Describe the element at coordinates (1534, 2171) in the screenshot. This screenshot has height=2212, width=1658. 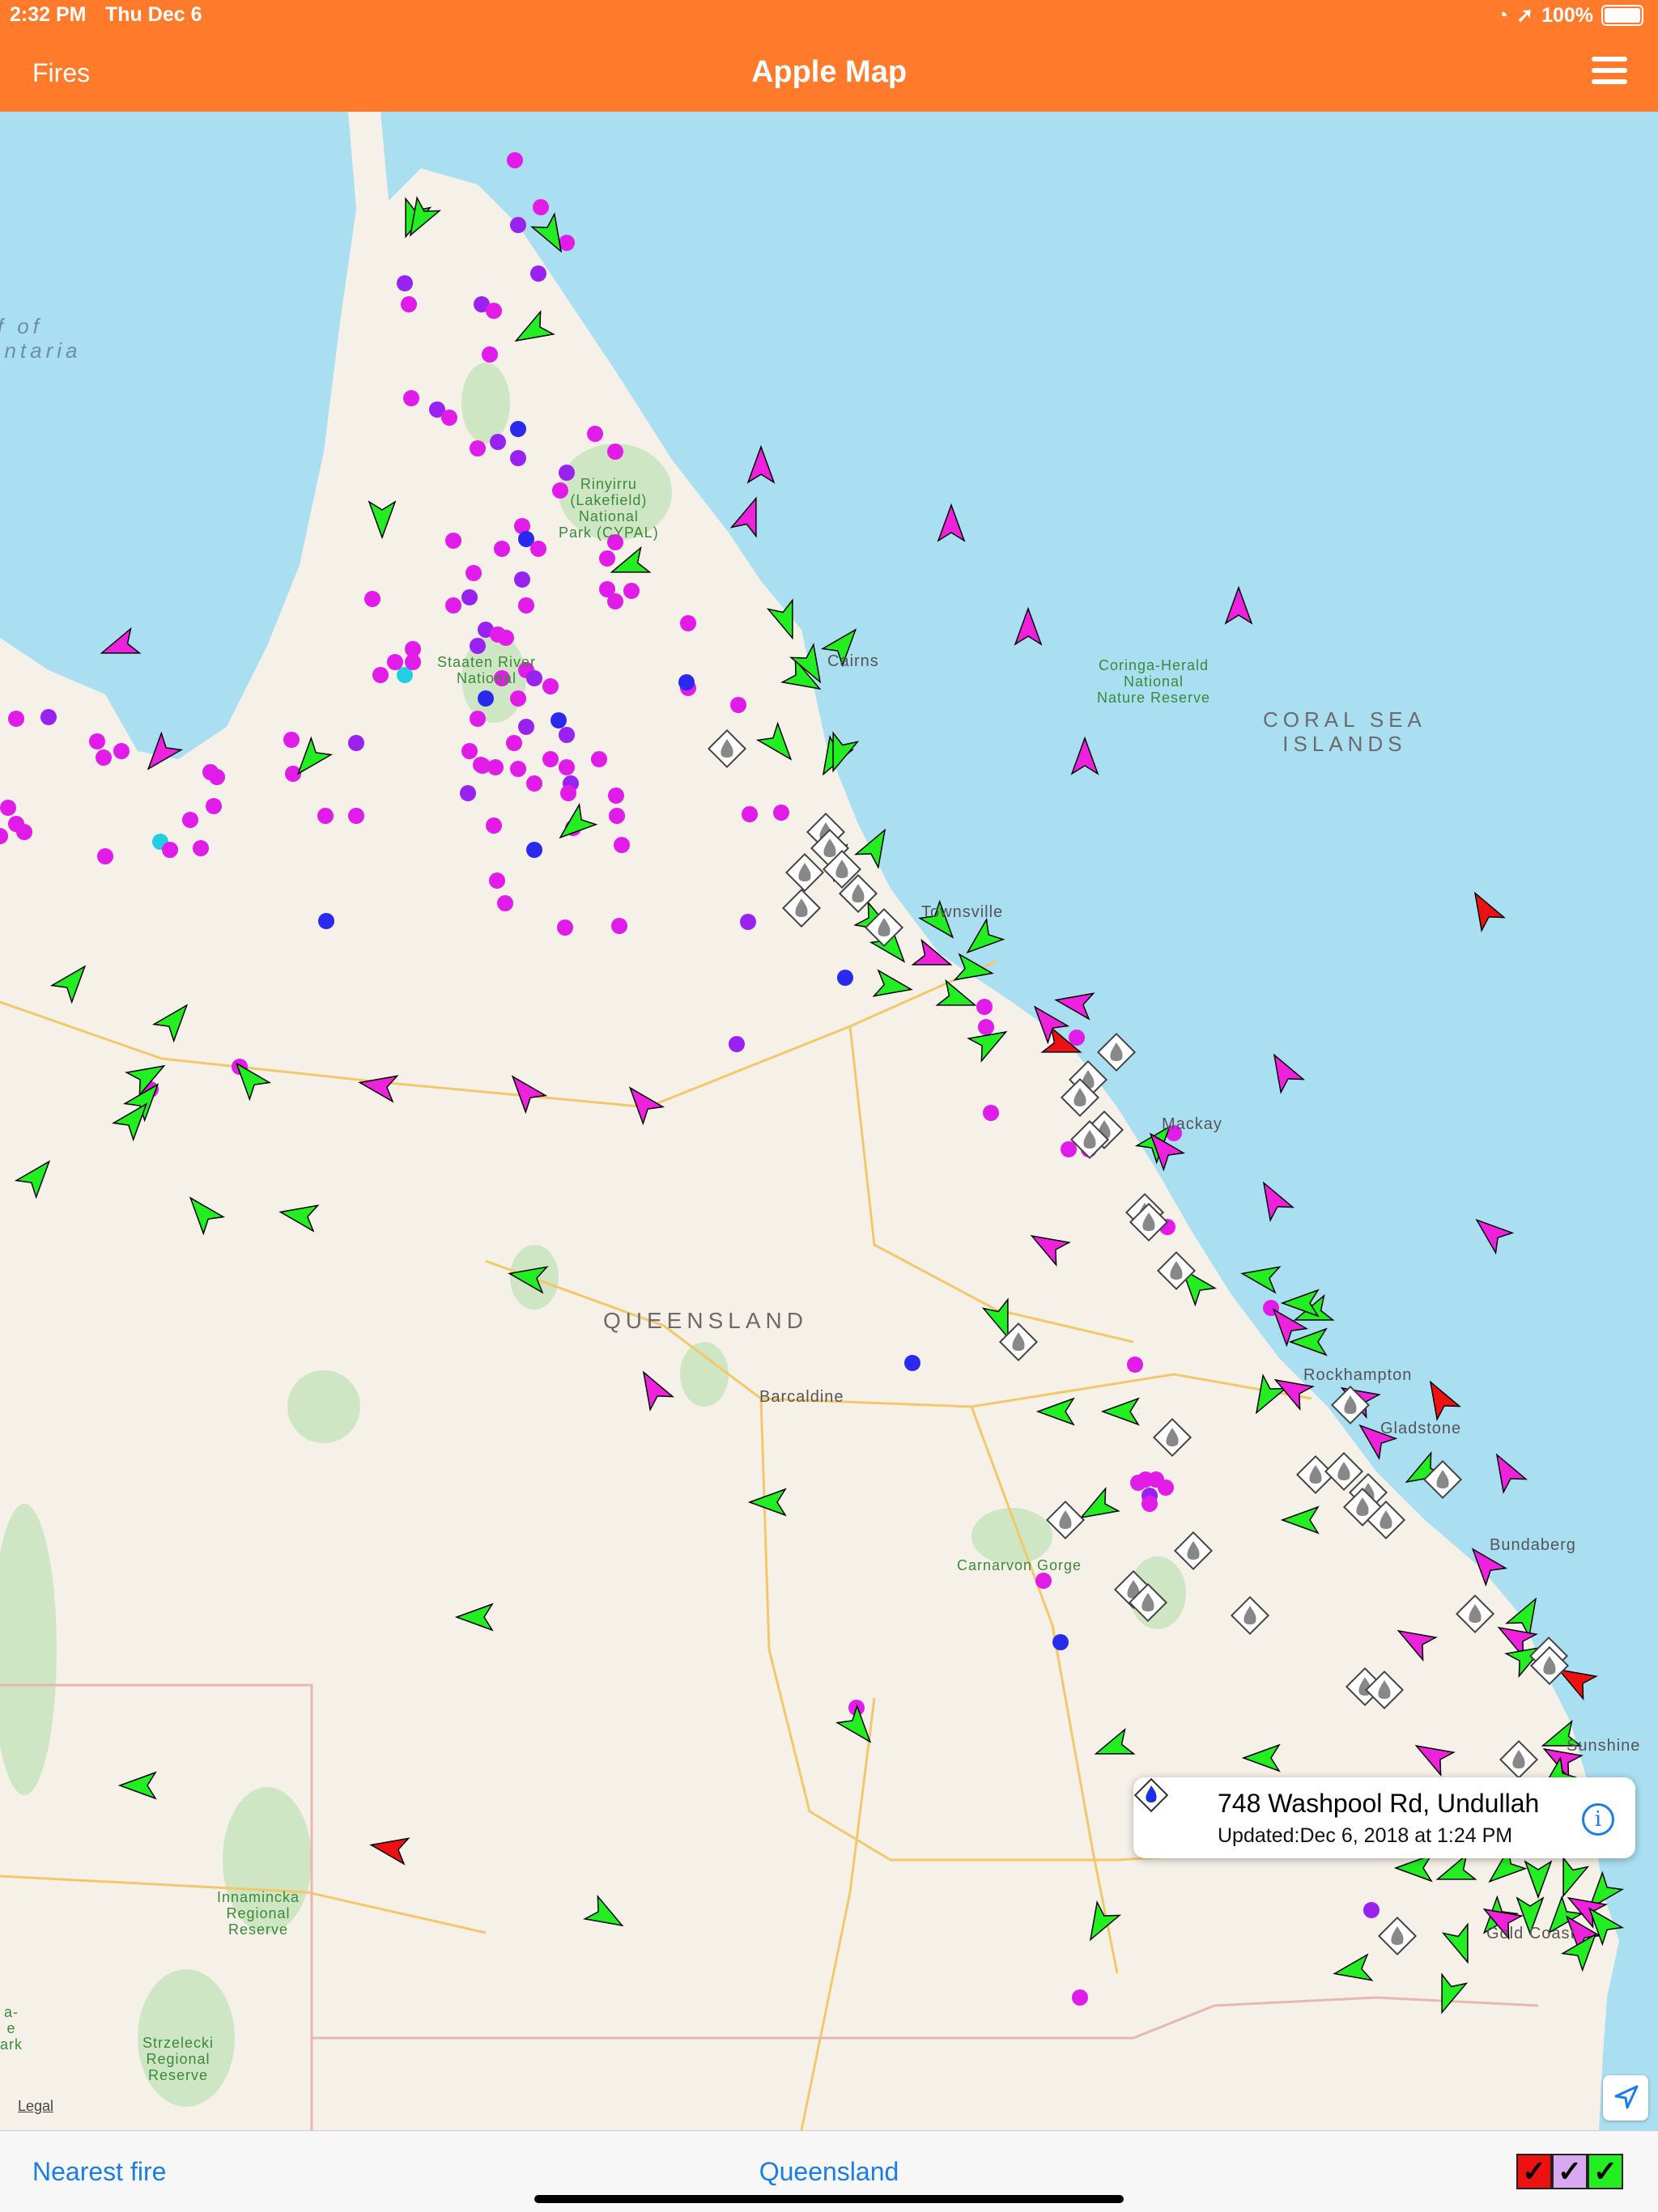
I see `filter-red: ✓` at that location.